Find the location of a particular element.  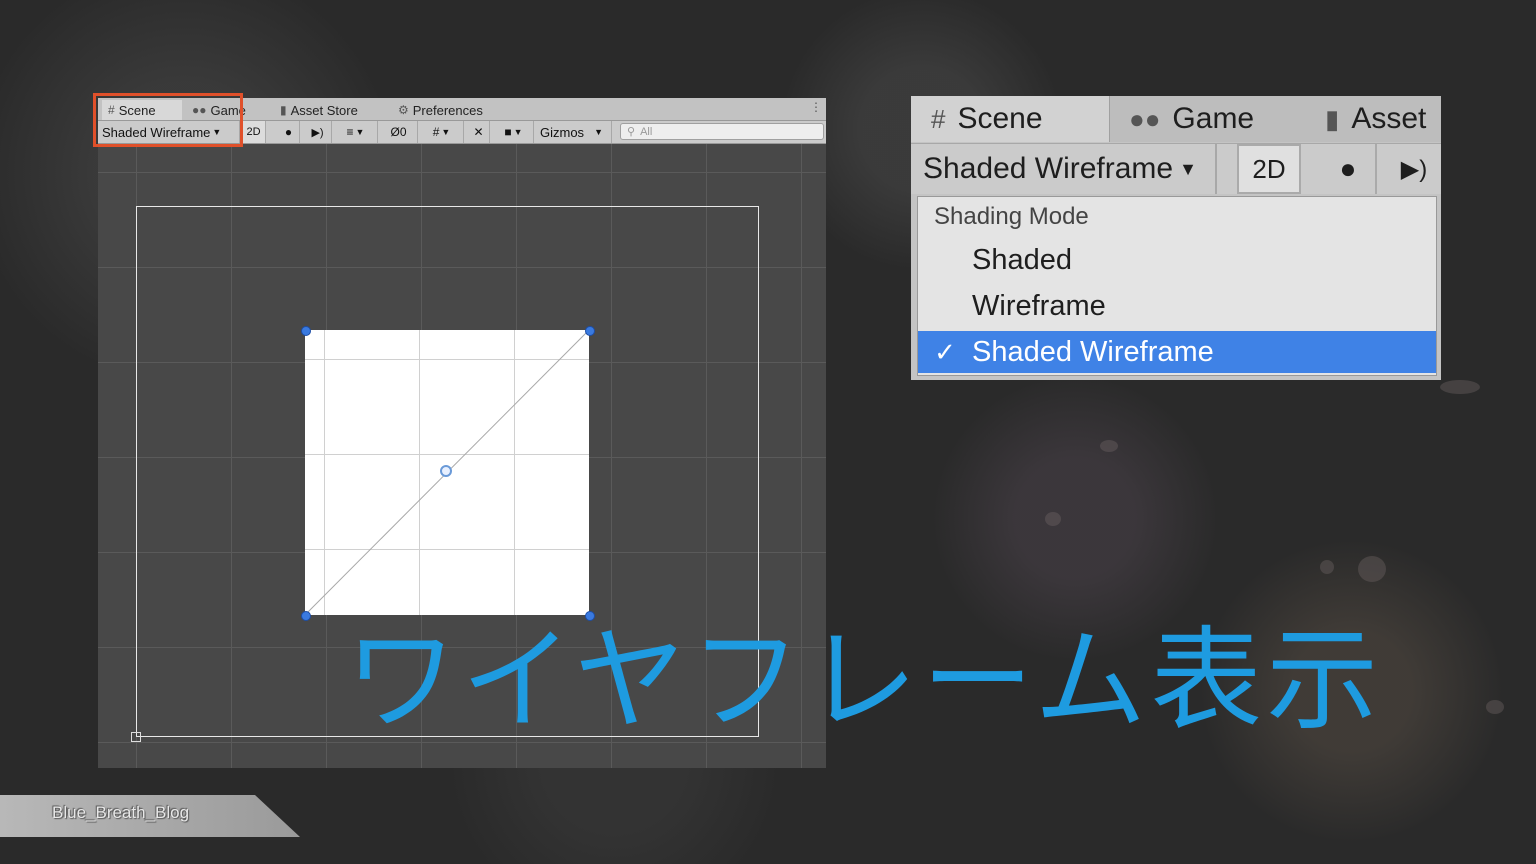

grid-snap-dropdown: # ▼ is located at coordinates (442, 132).